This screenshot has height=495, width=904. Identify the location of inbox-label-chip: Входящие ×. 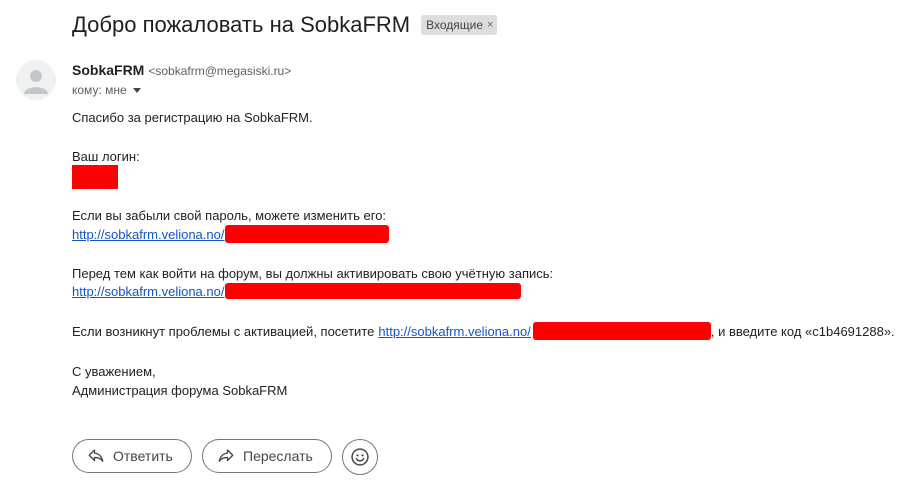
(459, 25).